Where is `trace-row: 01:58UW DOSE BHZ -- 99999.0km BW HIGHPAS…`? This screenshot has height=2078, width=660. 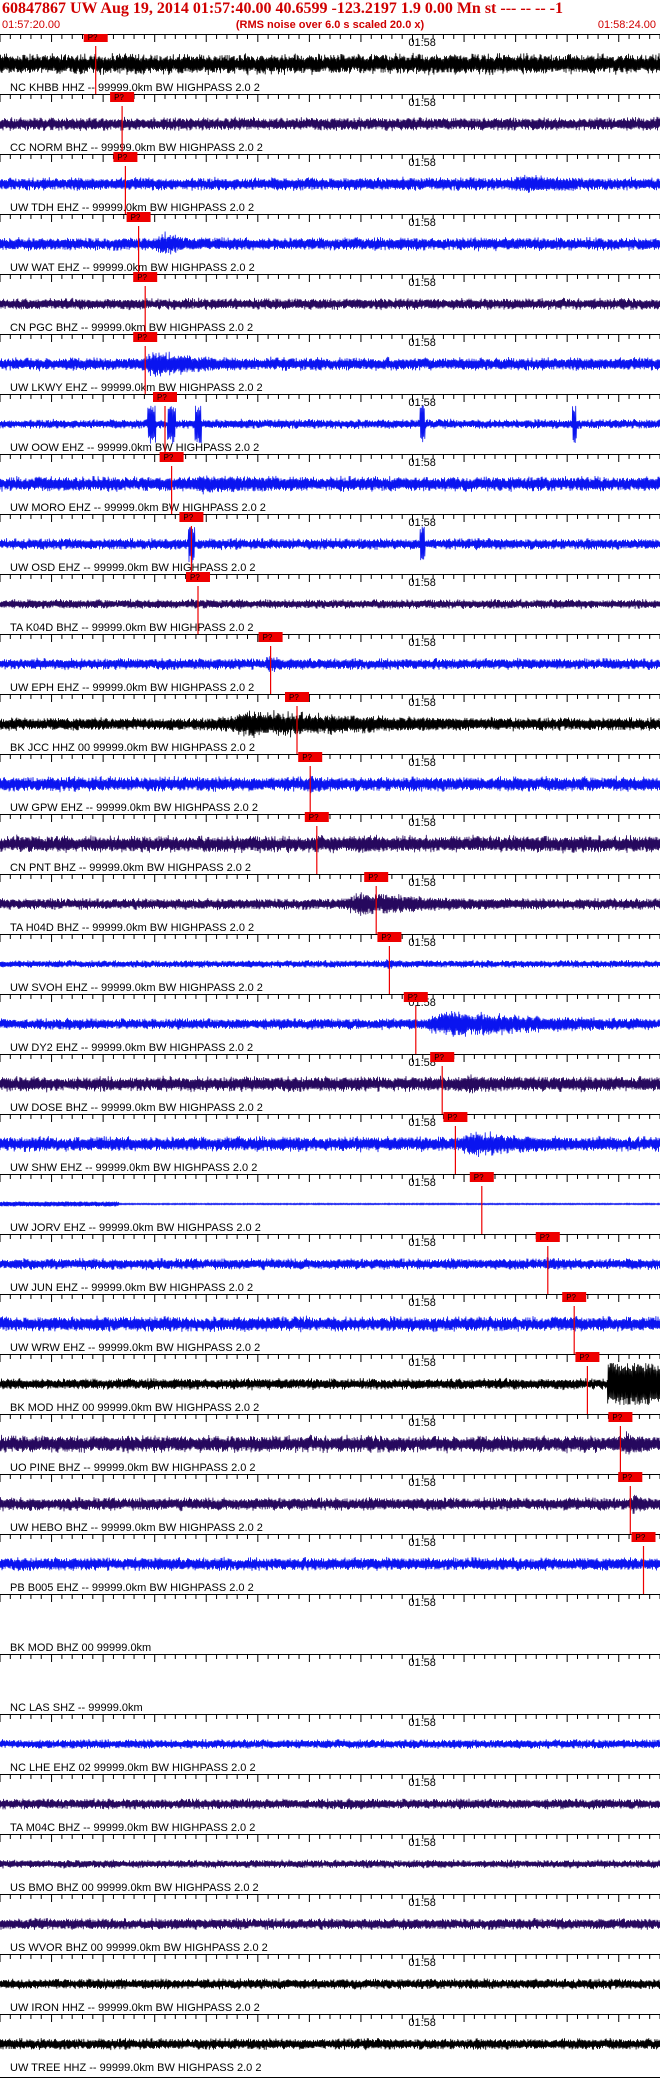 trace-row: 01:58UW DOSE BHZ -- 99999.0km BW HIGHPAS… is located at coordinates (330, 1083).